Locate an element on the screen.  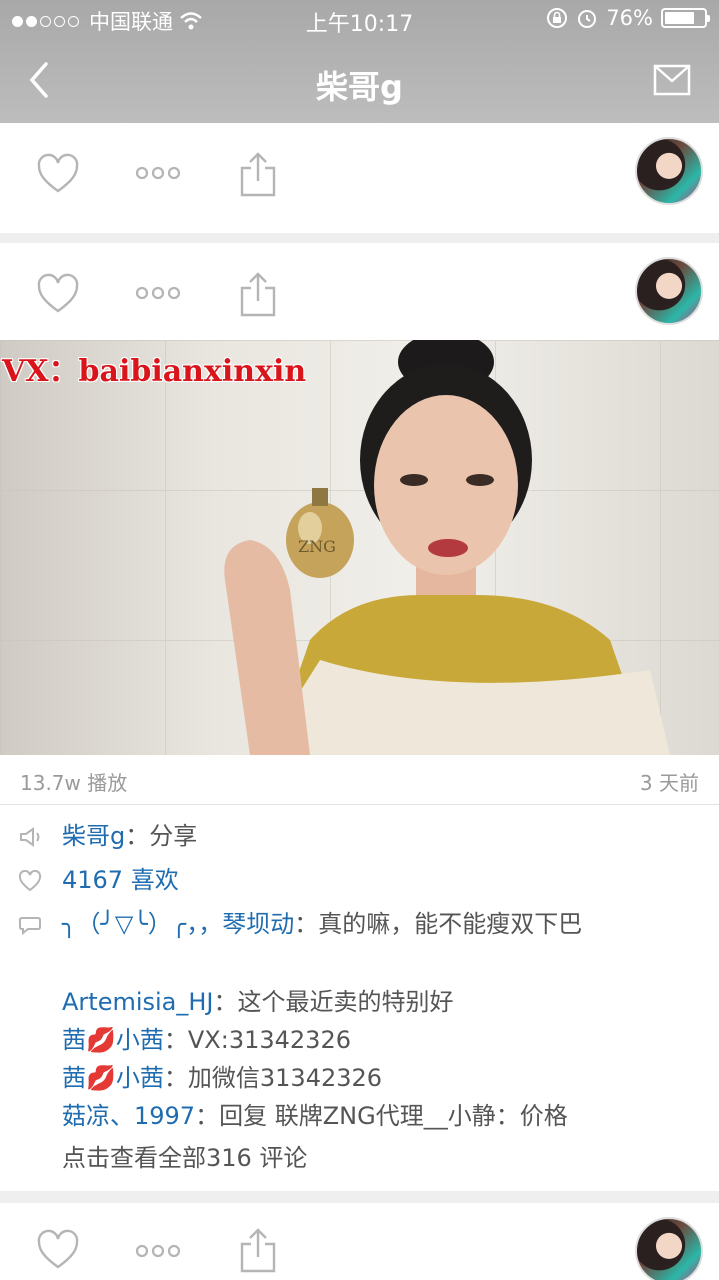
nav-bar: 柴哥g is located at coordinates (359, 81).